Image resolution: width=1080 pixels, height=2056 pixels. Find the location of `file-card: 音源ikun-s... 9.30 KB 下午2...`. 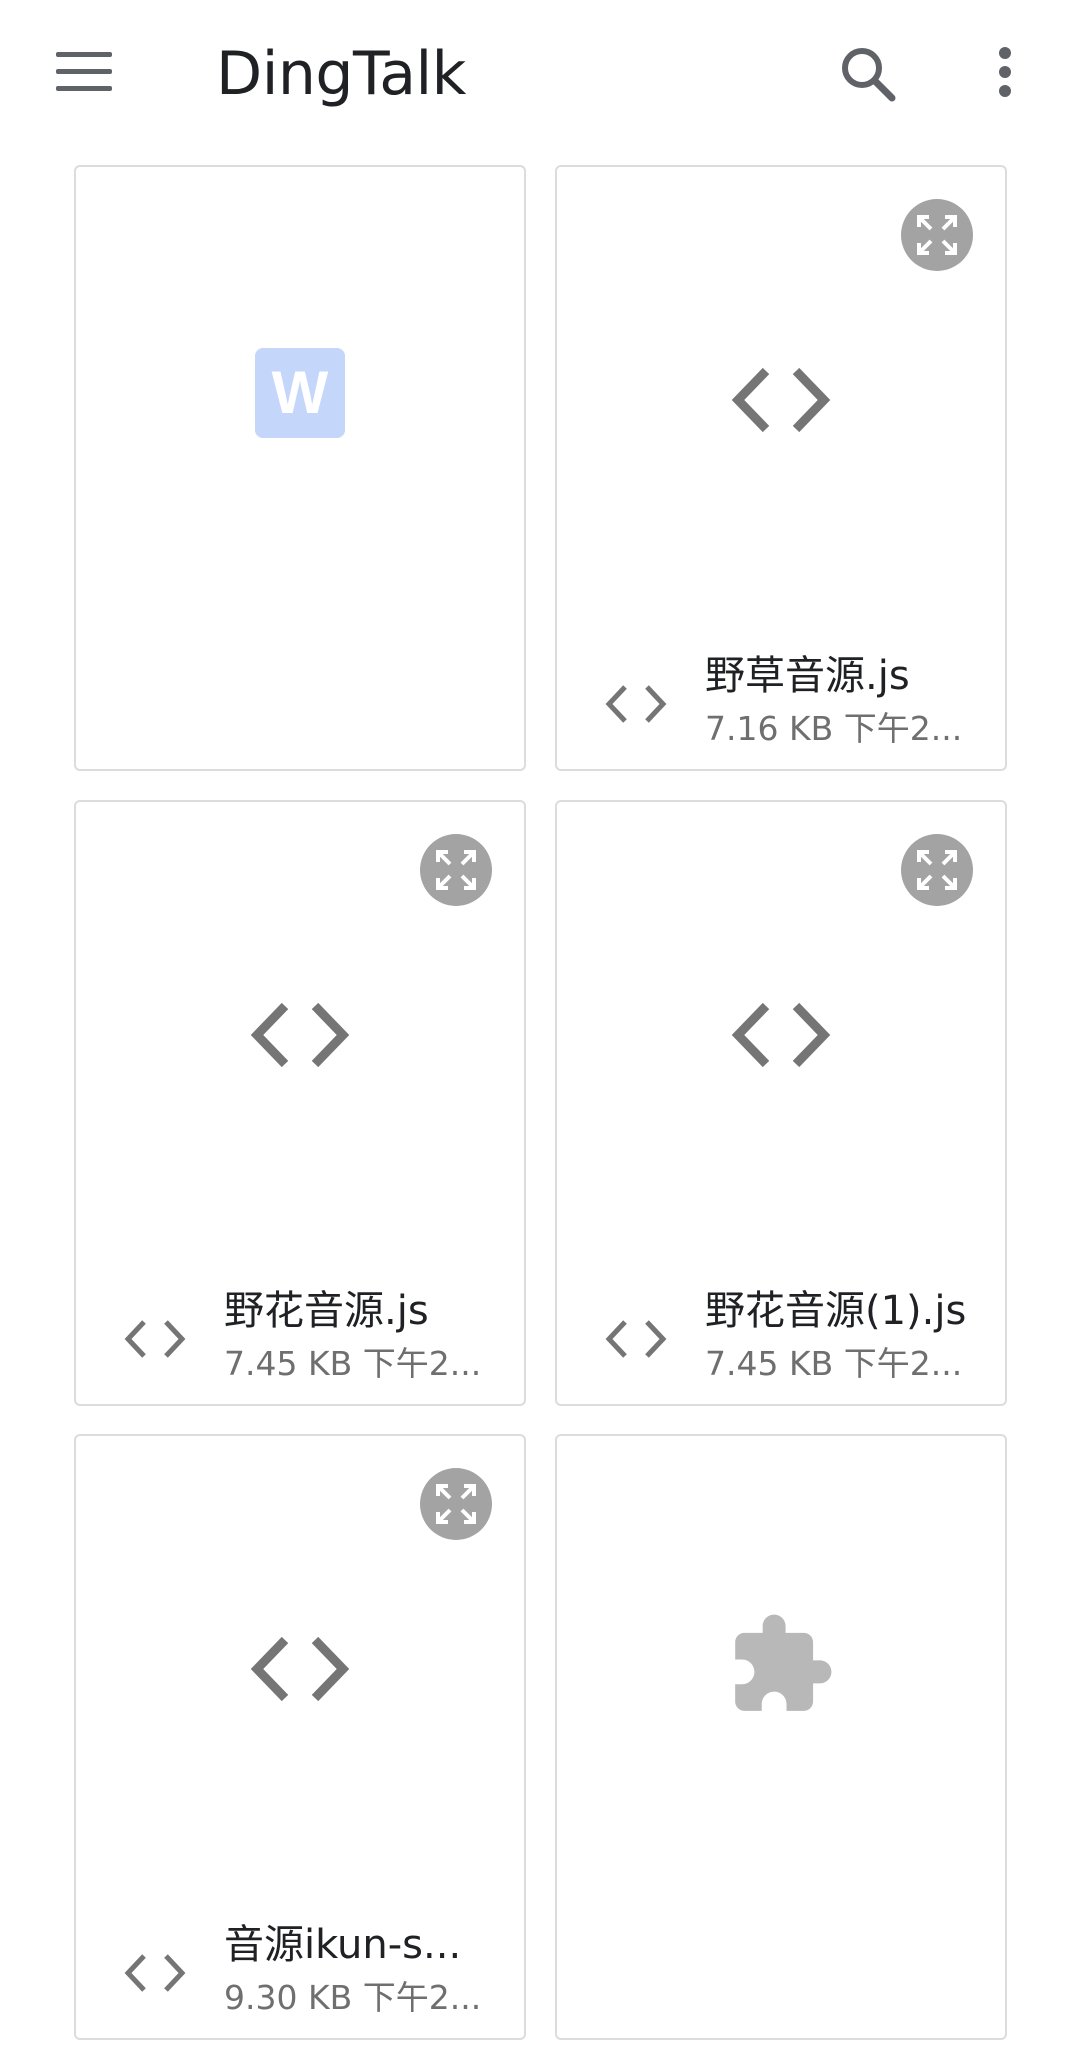

file-card: 音源ikun-s... 9.30 KB 下午2... is located at coordinates (300, 1737).